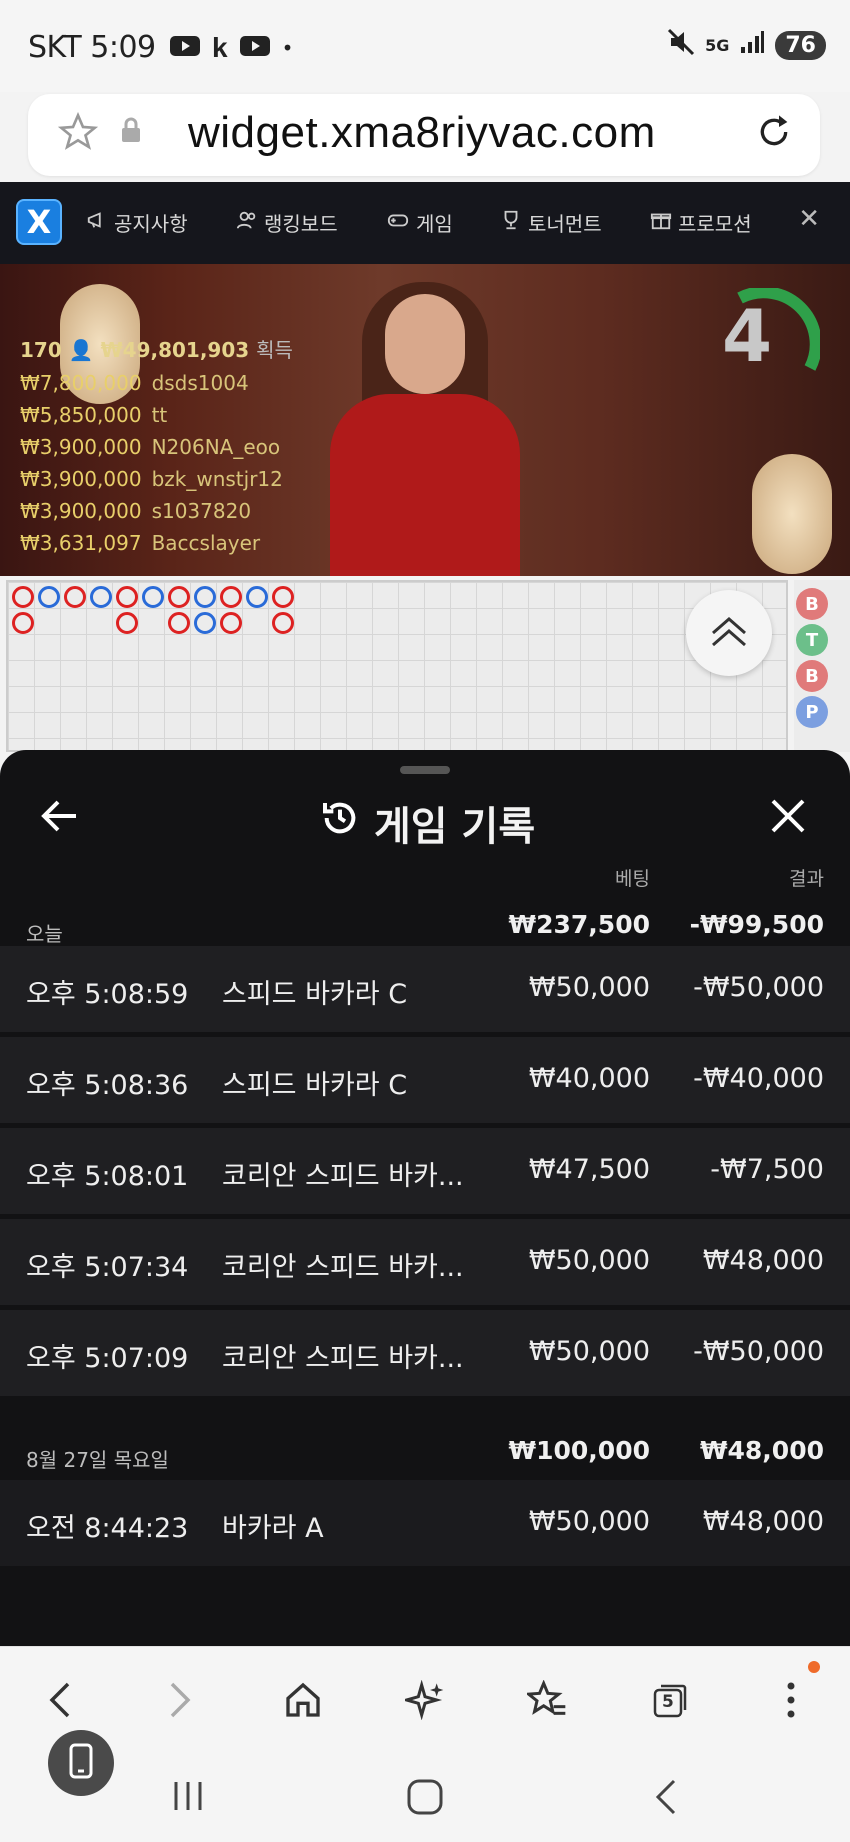 This screenshot has height=1842, width=850. Describe the element at coordinates (107, 1267) in the screenshot. I see `row-time: 오후 5:07:34` at that location.